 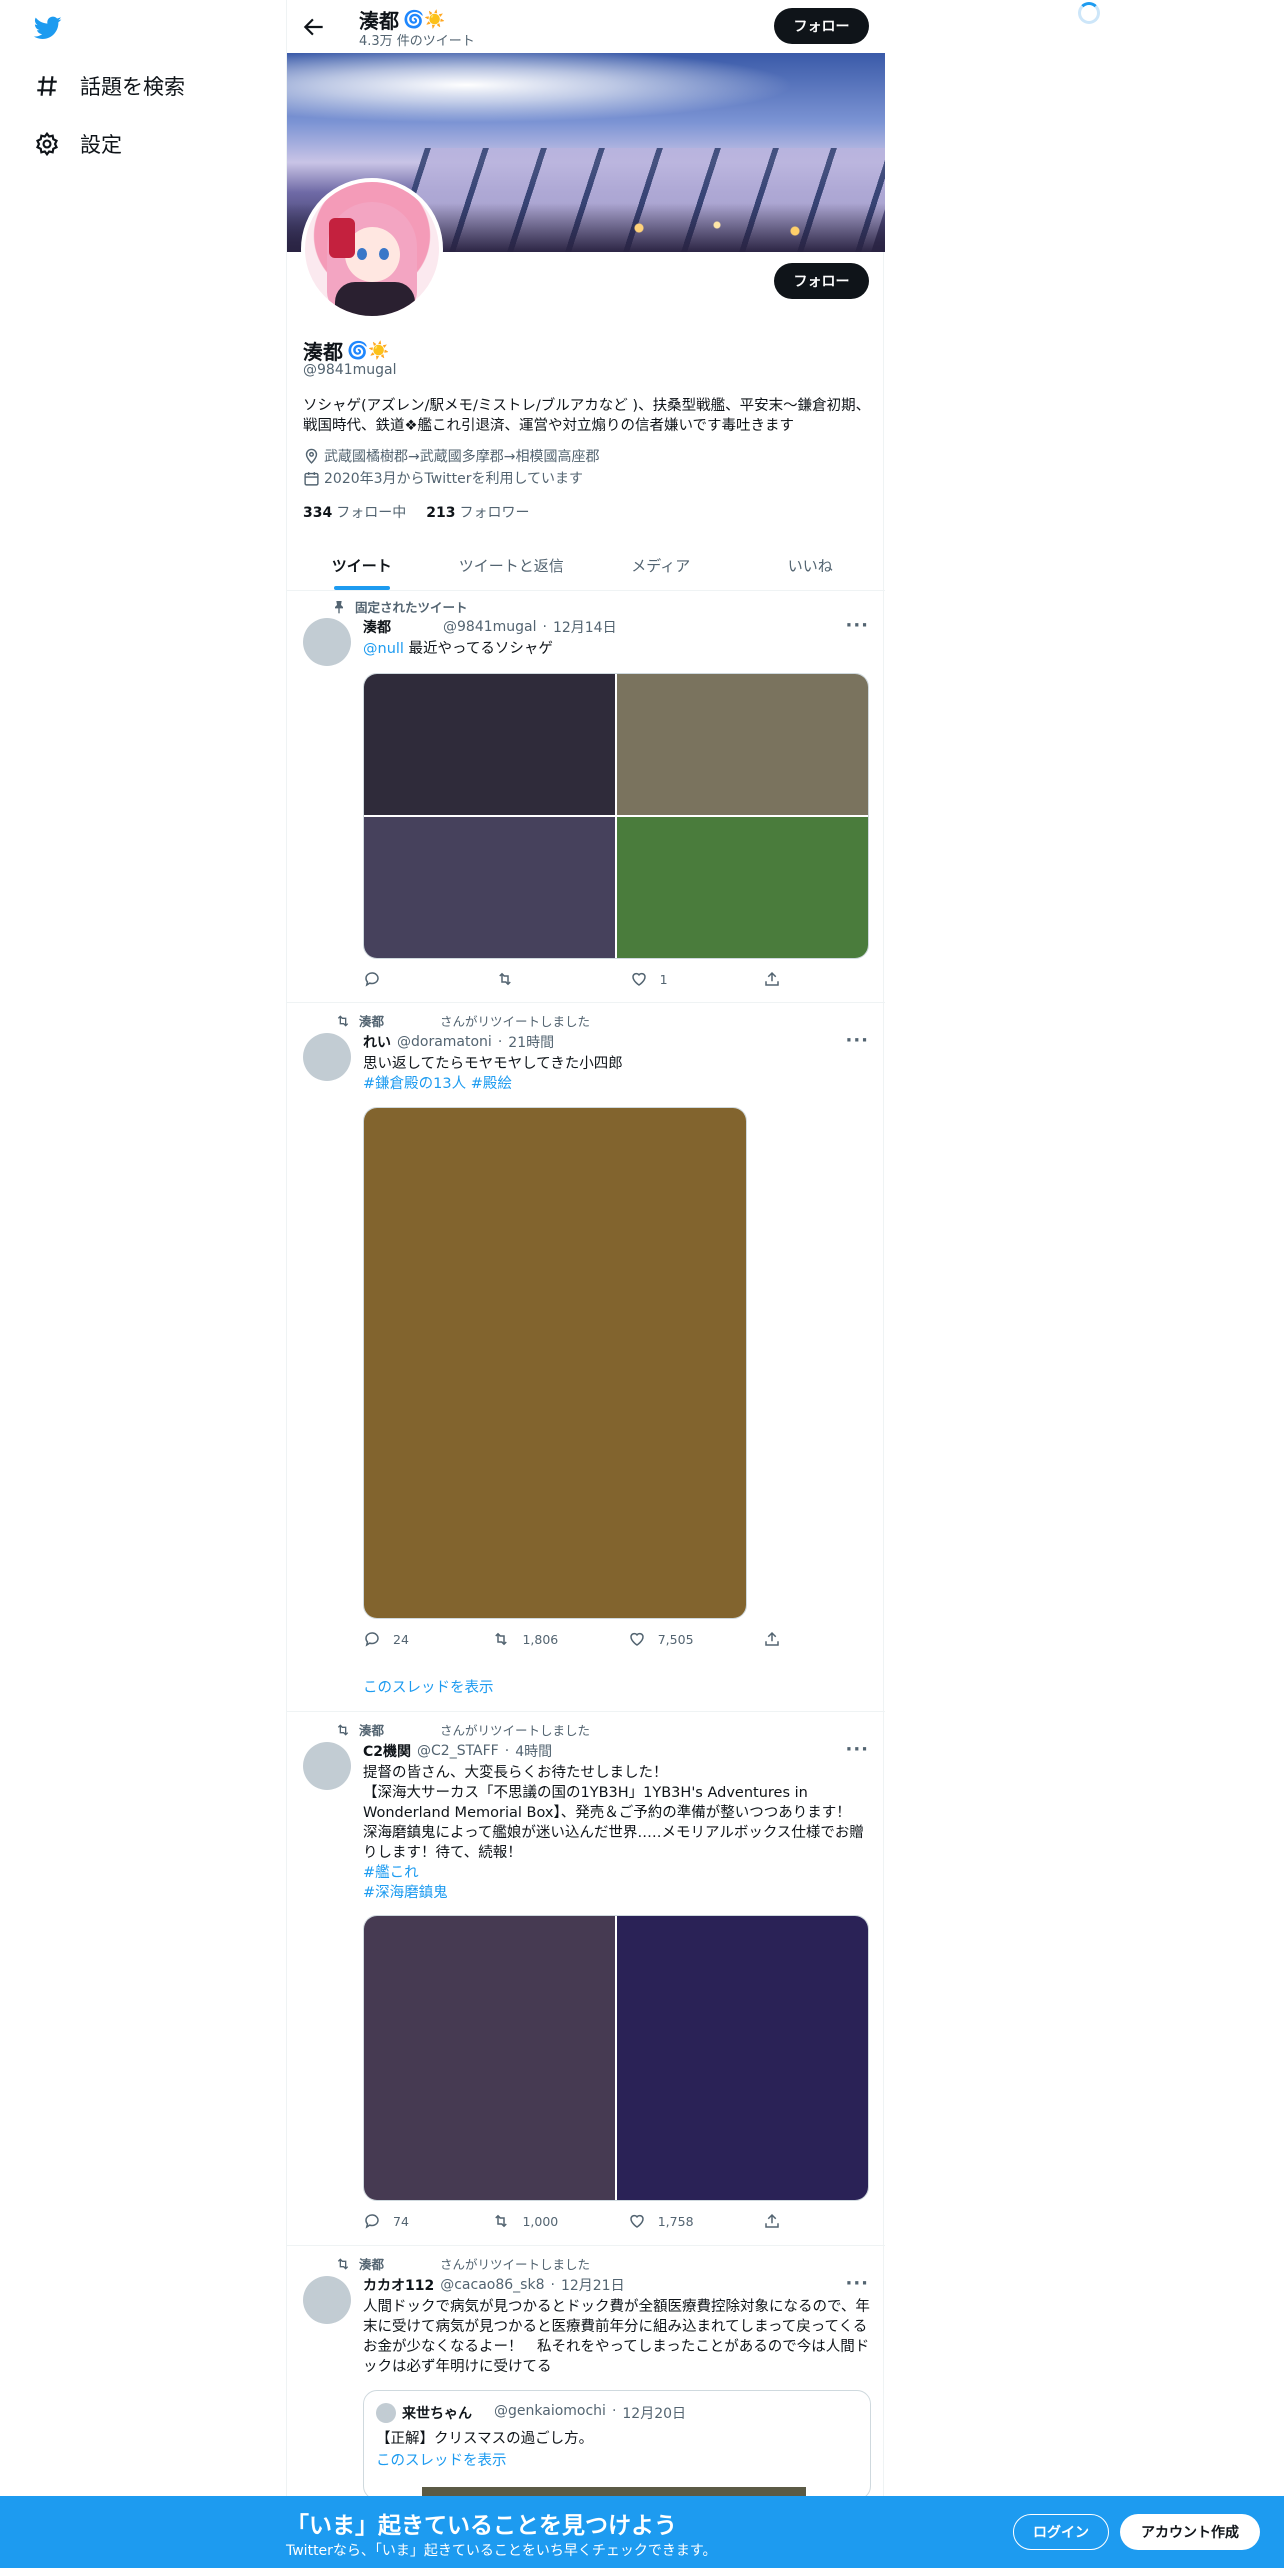 I want to click on sidebar-item-explore: 話題を検索, so click(x=109, y=86).